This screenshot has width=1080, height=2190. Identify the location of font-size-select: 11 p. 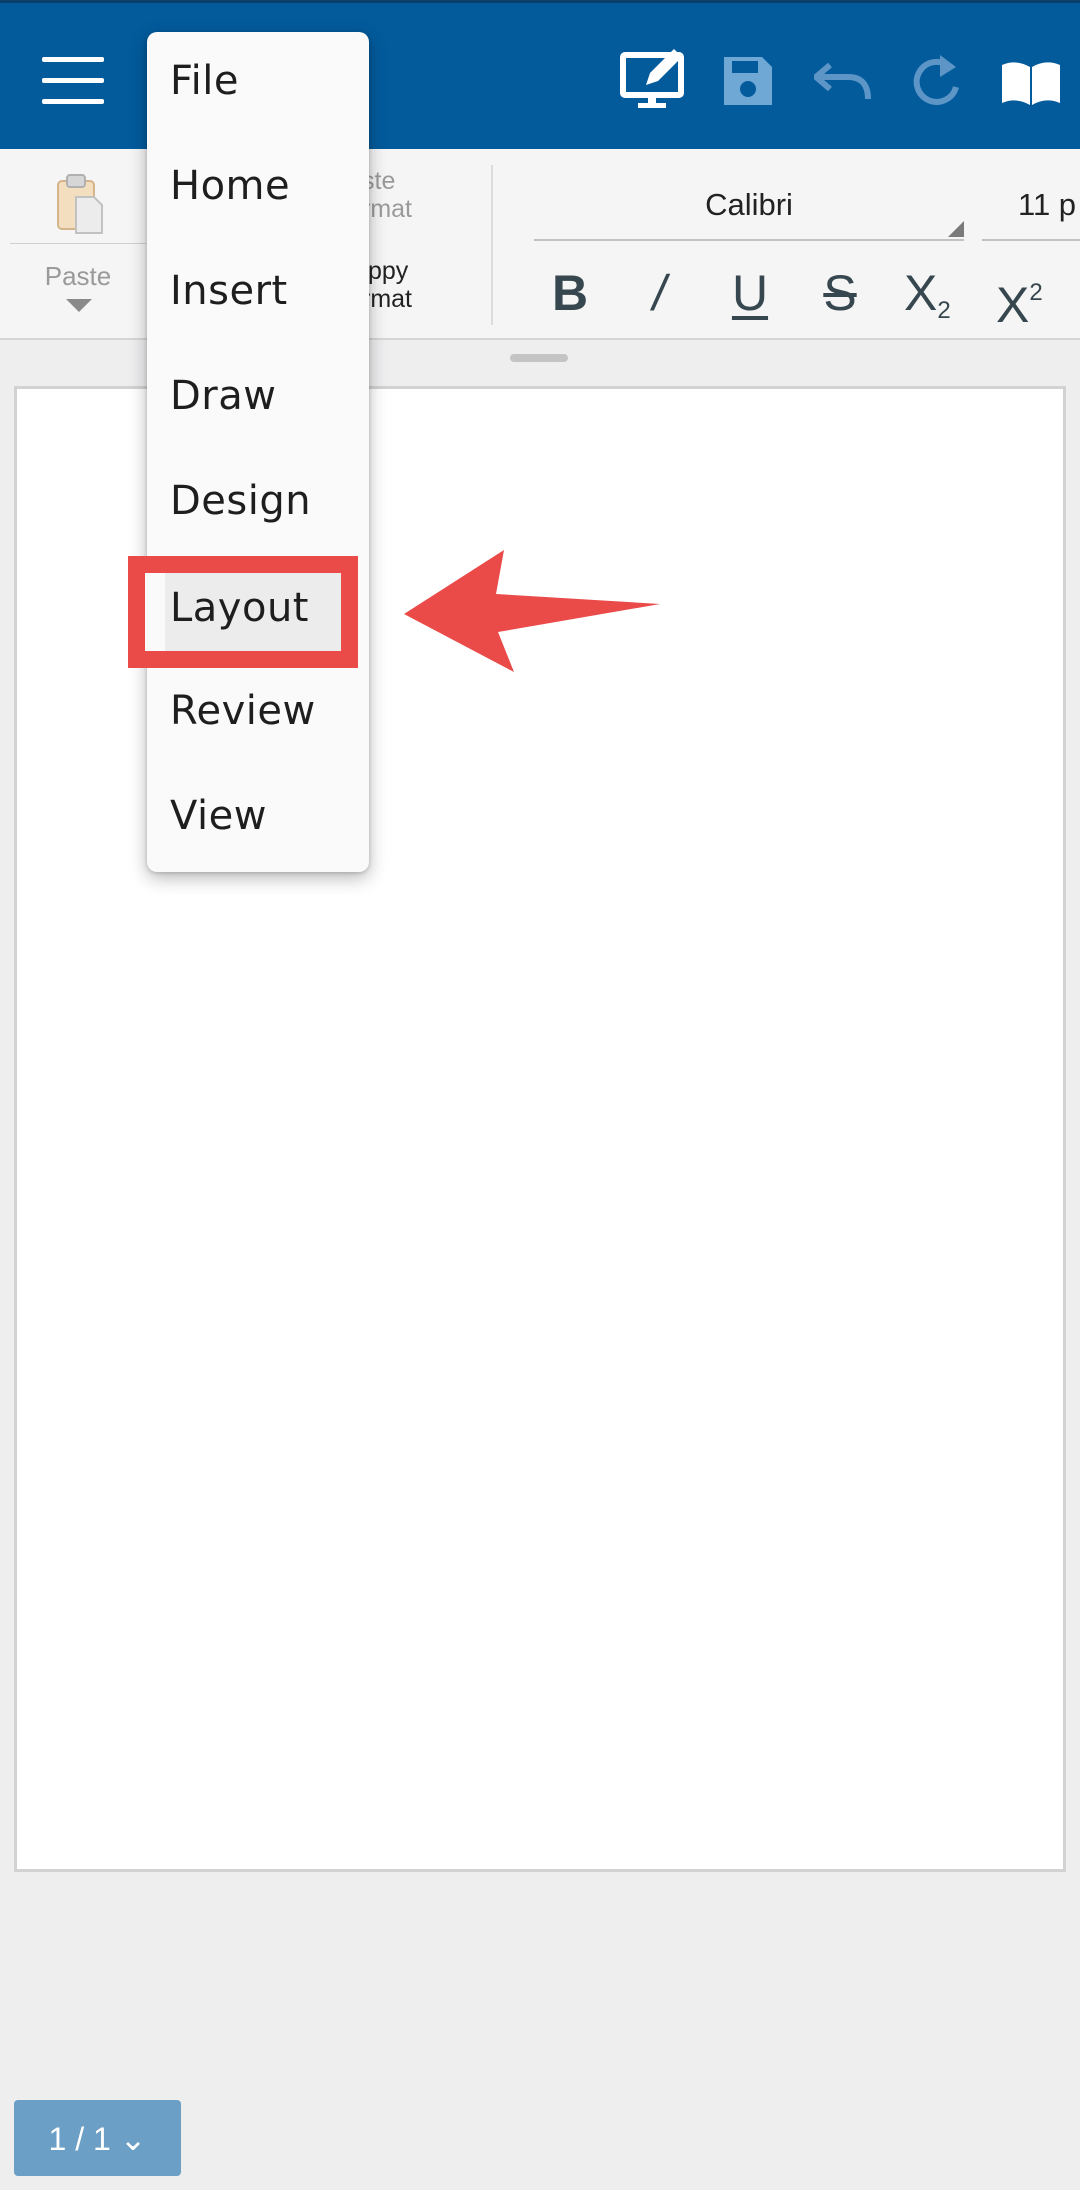
(1031, 210).